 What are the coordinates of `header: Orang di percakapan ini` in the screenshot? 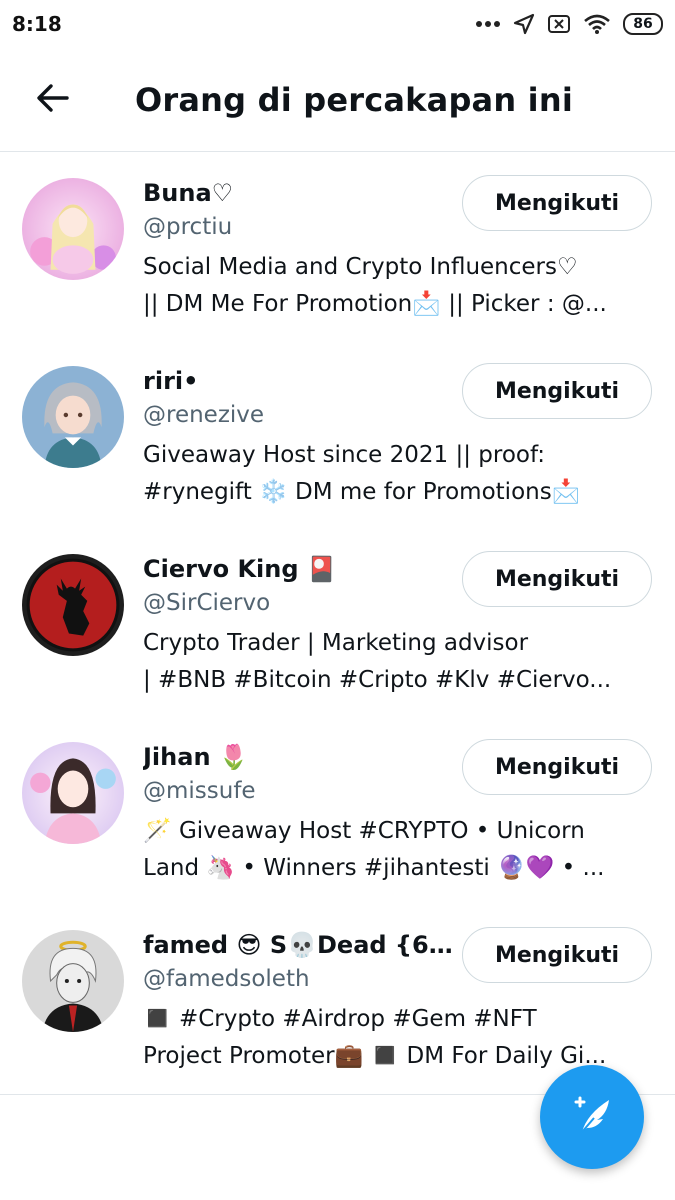 It's located at (337, 100).